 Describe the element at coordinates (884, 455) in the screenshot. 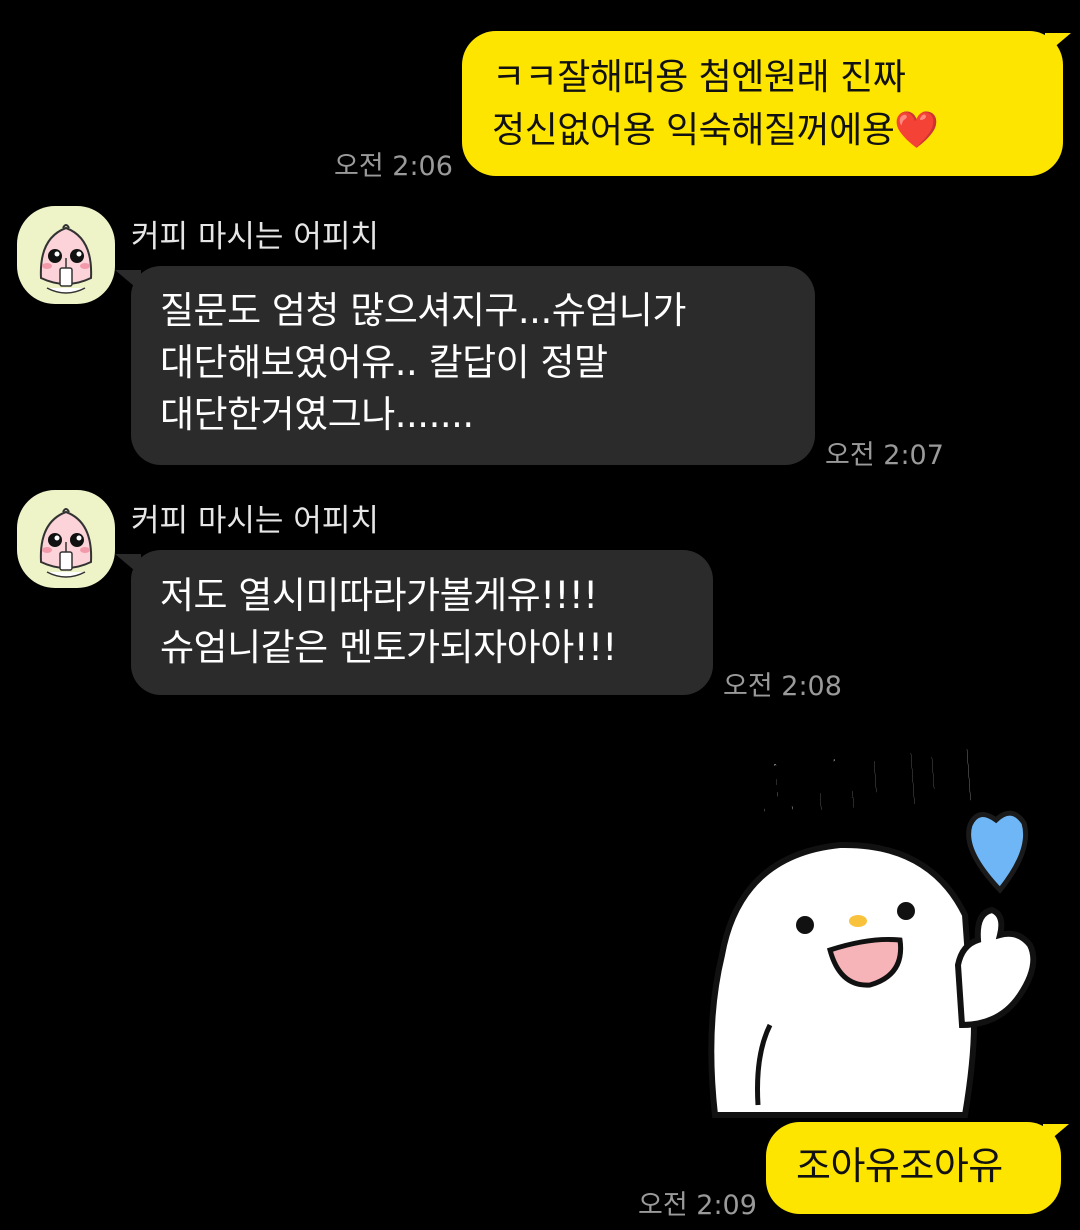

I see `message-timestamp: 오전 2:07` at that location.